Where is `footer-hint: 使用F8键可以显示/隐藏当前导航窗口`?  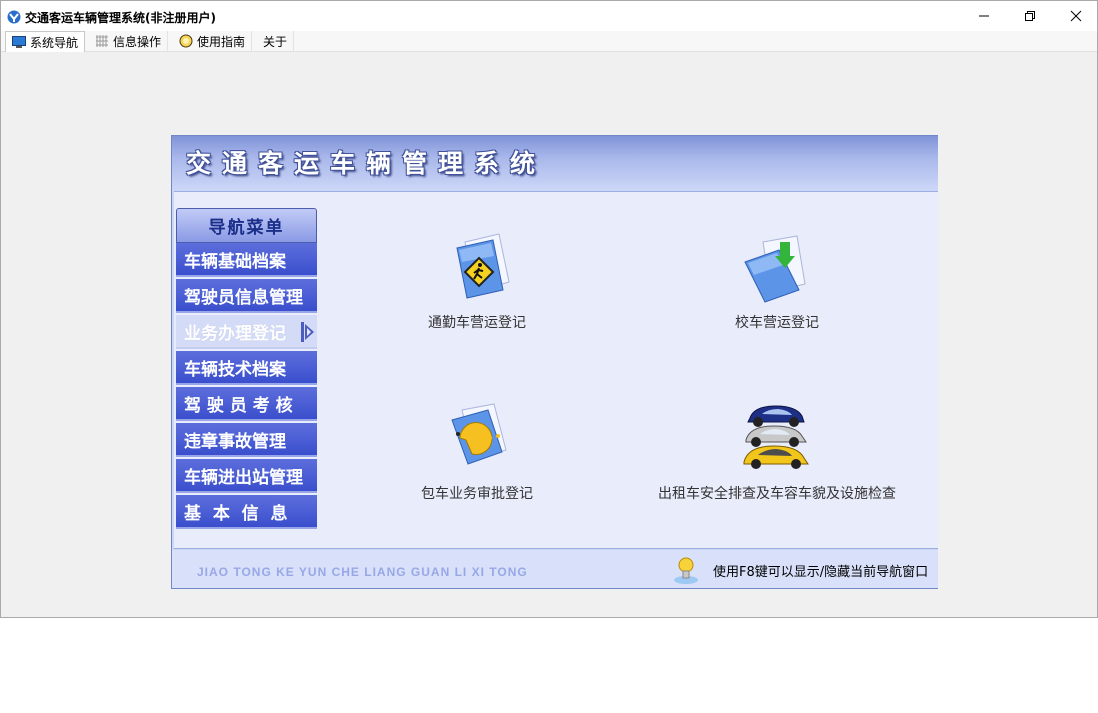 footer-hint: 使用F8键可以显示/隐藏当前导航窗口 is located at coordinates (821, 572).